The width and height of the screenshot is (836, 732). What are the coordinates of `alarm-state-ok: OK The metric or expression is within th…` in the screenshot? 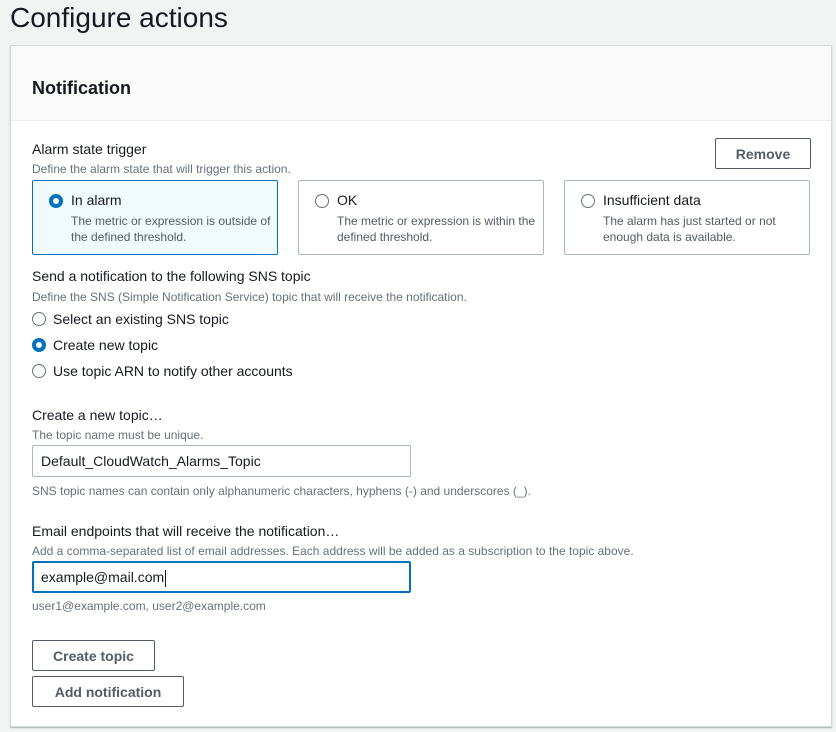 It's located at (421, 217).